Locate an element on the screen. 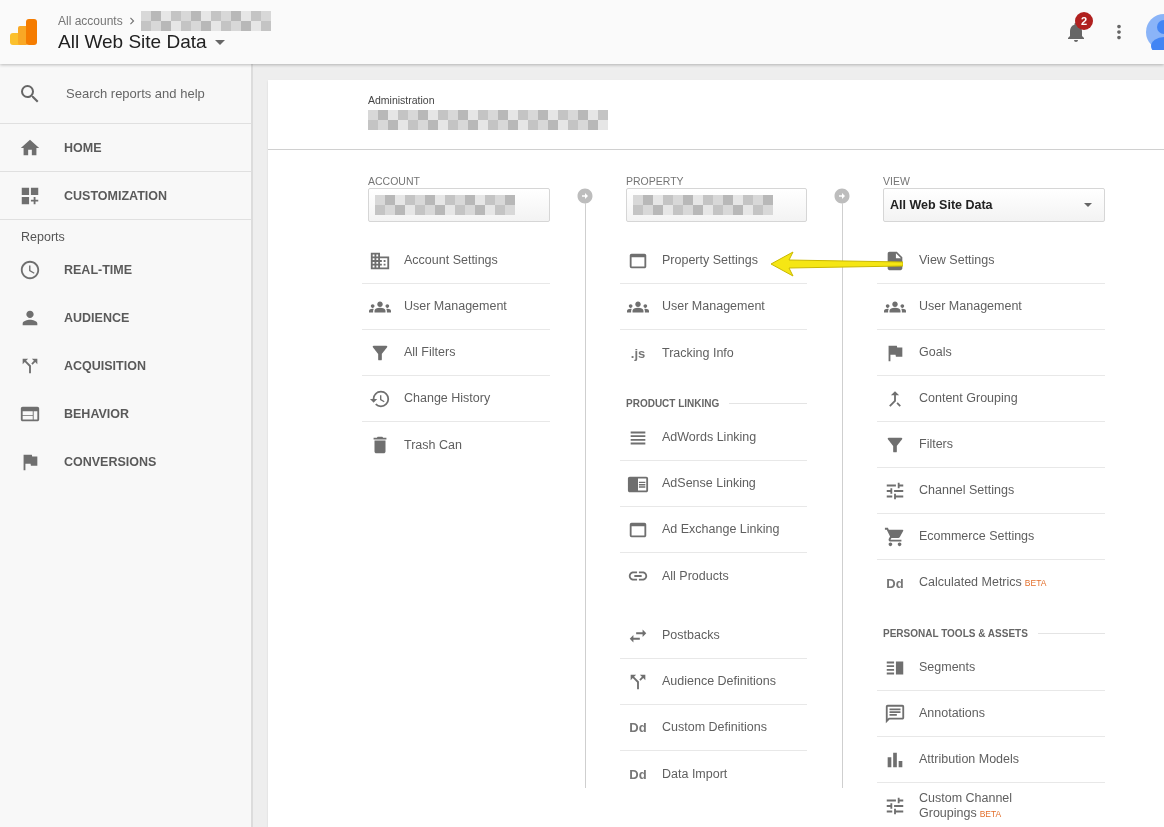 The image size is (1164, 827). column-heading: PROPERTY is located at coordinates (655, 181).